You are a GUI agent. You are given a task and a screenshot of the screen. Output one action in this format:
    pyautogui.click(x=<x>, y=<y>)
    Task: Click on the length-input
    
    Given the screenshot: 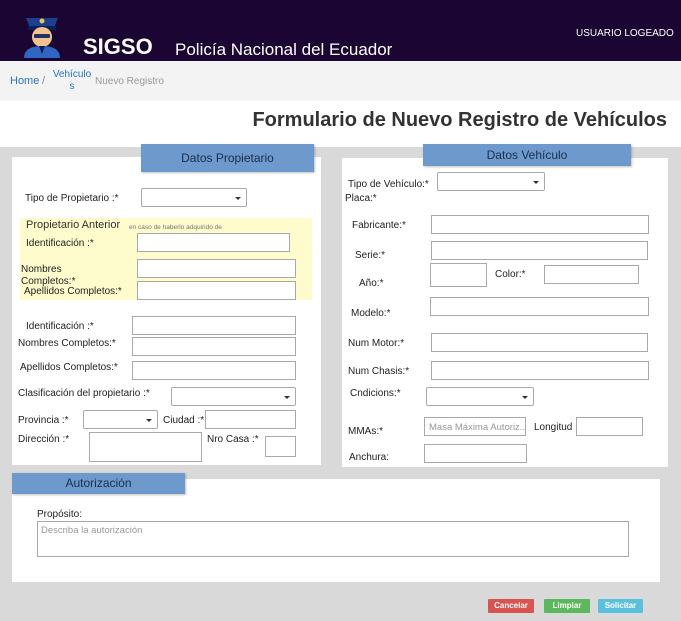 What is the action you would take?
    pyautogui.click(x=609, y=426)
    